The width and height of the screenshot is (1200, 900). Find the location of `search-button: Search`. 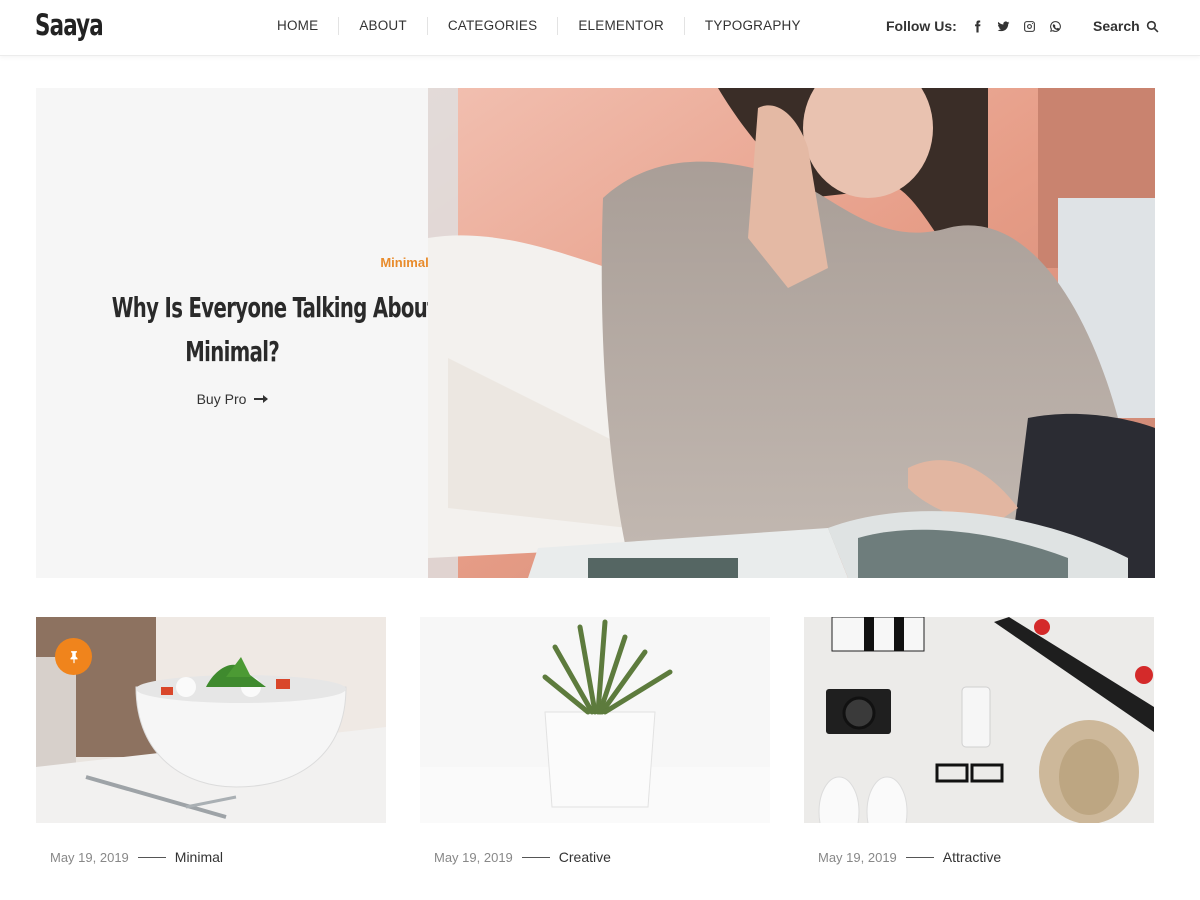

search-button: Search is located at coordinates (1126, 26).